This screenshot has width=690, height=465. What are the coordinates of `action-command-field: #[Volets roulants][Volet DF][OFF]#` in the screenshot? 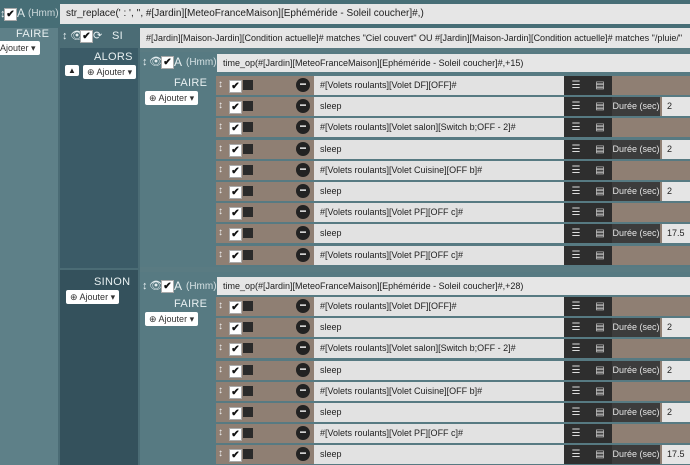 It's located at (441, 85).